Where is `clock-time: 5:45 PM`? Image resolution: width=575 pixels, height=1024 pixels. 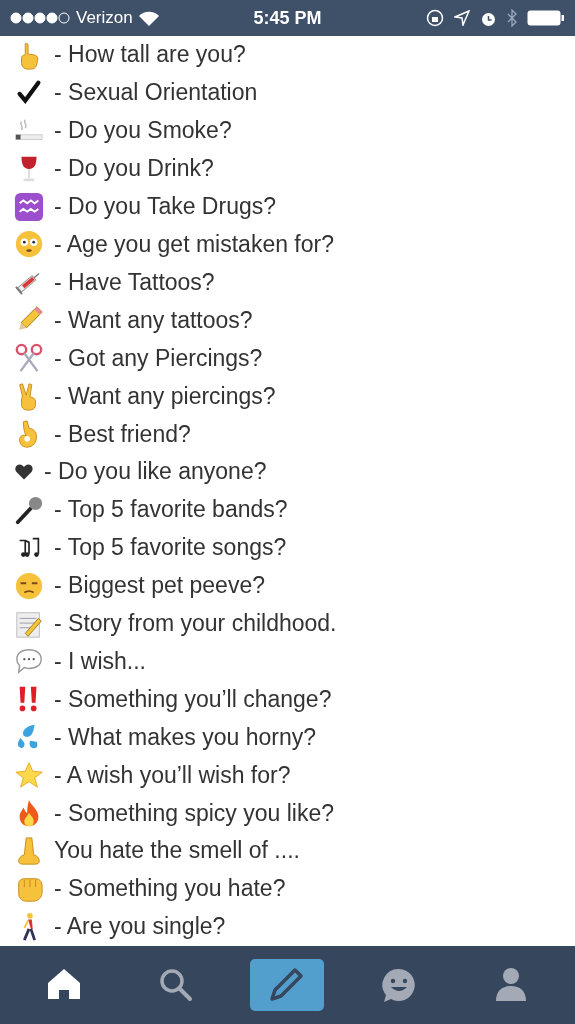 clock-time: 5:45 PM is located at coordinates (287, 18).